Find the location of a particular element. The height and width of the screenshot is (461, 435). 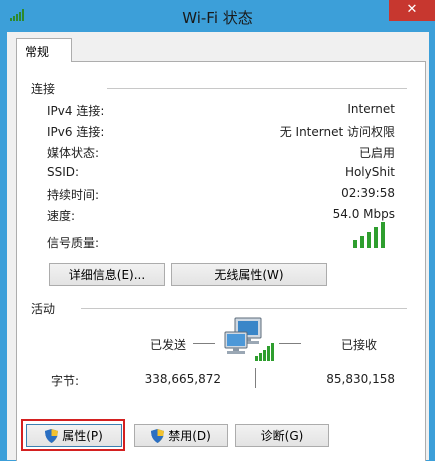

media-state-label: 媒体状态: is located at coordinates (73, 153).